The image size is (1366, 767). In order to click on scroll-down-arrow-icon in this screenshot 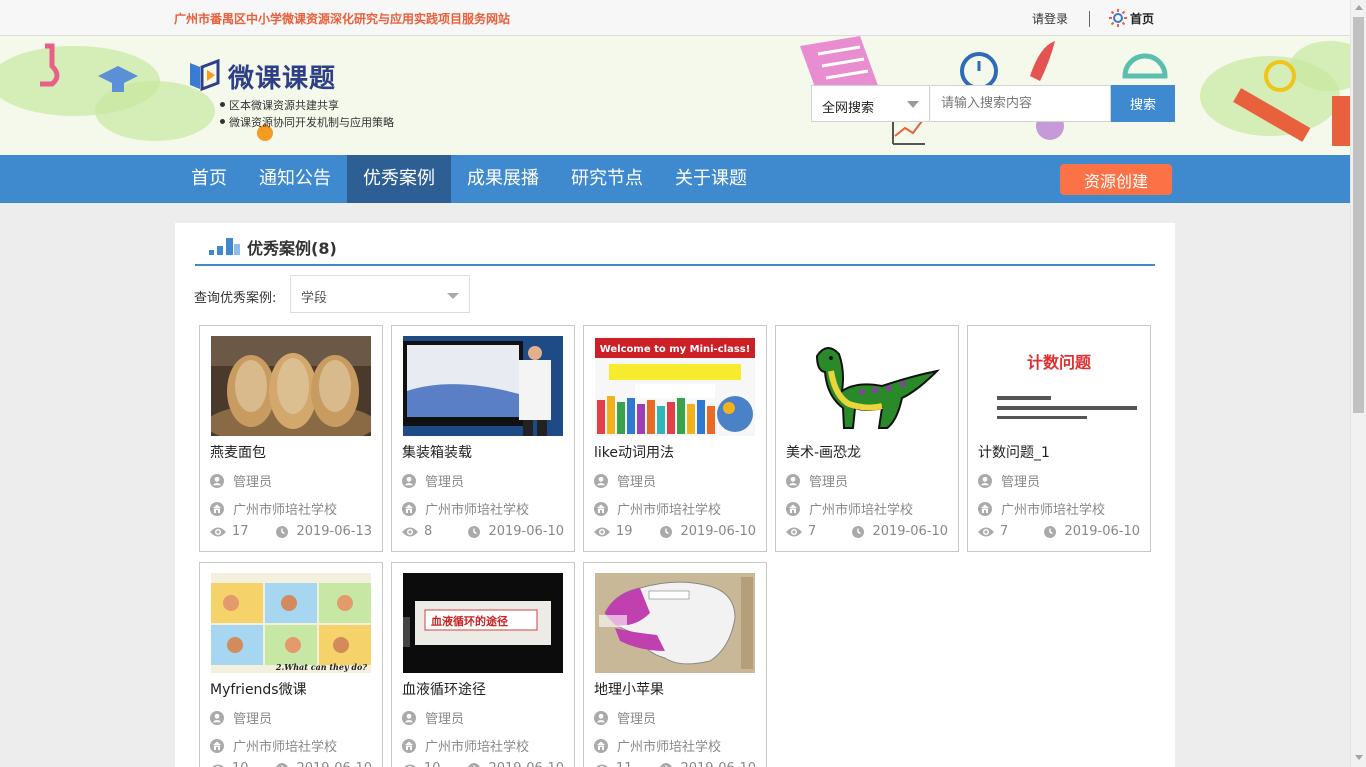, I will do `click(1359, 757)`.